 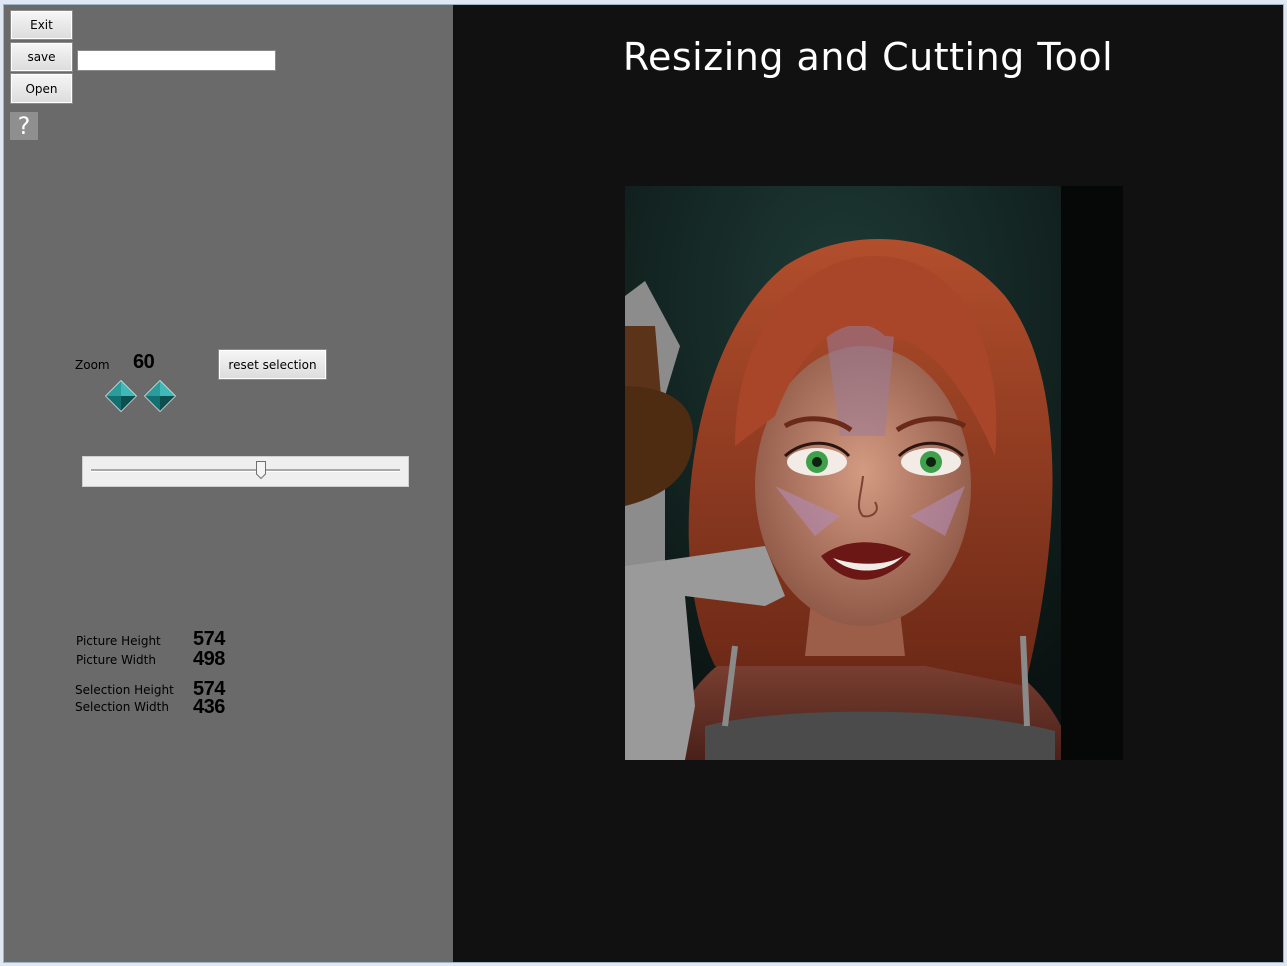 I want to click on slider-track, so click(x=245, y=470).